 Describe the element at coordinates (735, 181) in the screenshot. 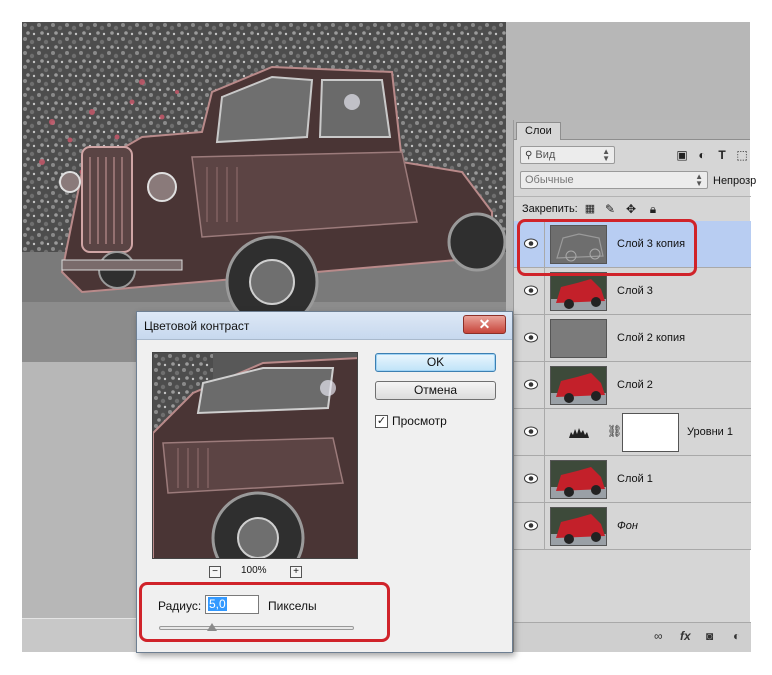

I see `opacity-label: Непрозр` at that location.